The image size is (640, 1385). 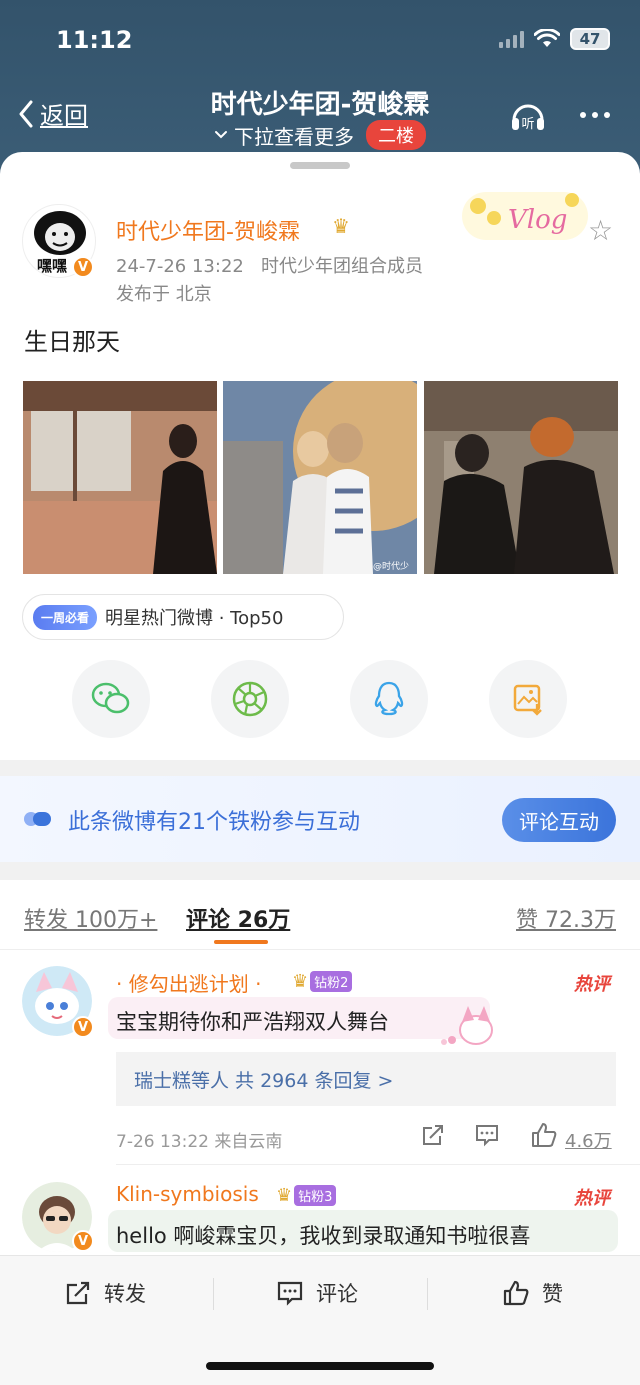 I want to click on vlog-sticker-icon: Vlog, so click(x=525, y=216).